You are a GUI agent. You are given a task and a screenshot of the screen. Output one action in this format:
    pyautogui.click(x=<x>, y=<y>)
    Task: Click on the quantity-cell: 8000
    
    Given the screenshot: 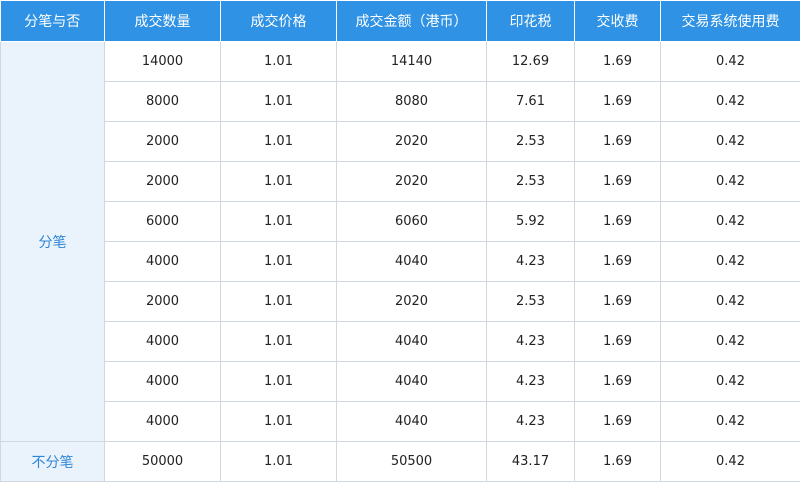 What is the action you would take?
    pyautogui.click(x=163, y=102)
    